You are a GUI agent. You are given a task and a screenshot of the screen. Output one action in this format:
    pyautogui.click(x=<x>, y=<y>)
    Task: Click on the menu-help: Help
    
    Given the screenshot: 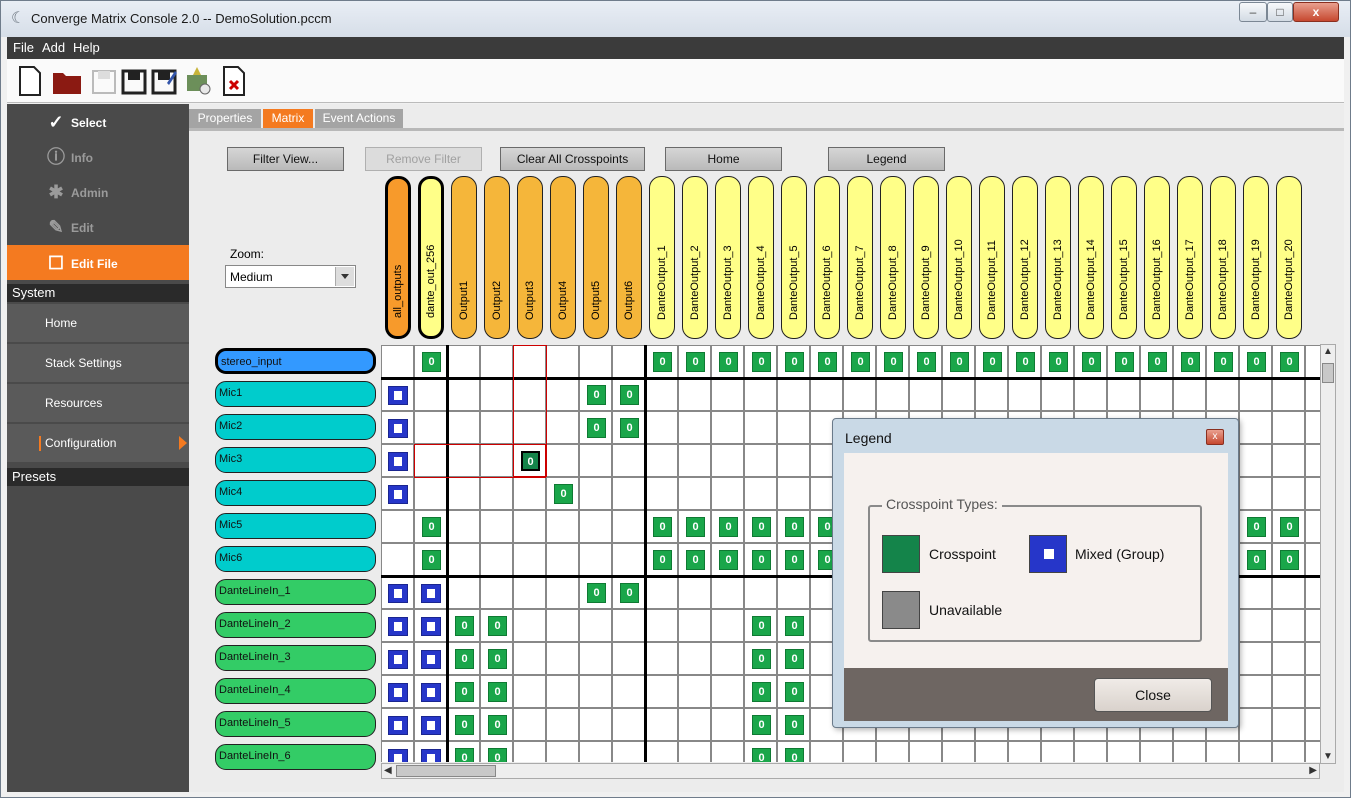 What is the action you would take?
    pyautogui.click(x=86, y=47)
    